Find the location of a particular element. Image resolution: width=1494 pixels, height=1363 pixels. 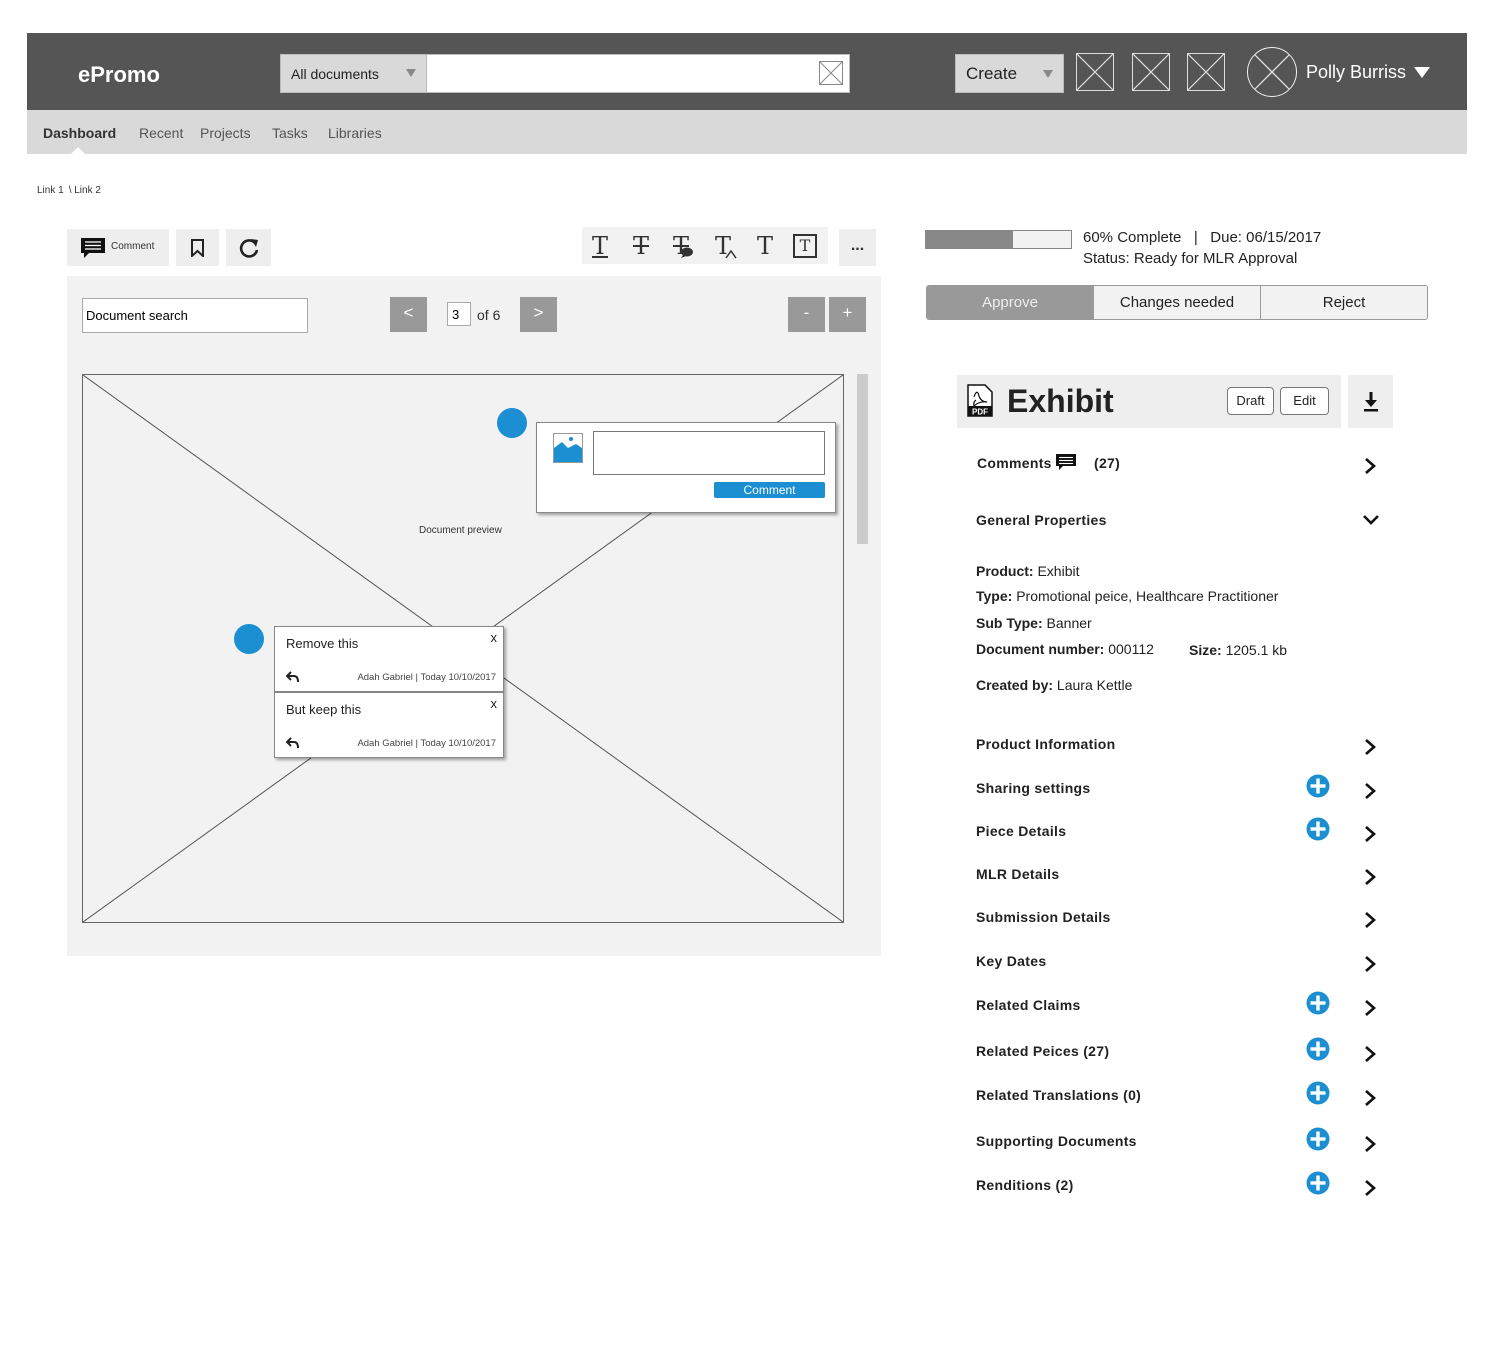

text-icon: T is located at coordinates (600, 246).